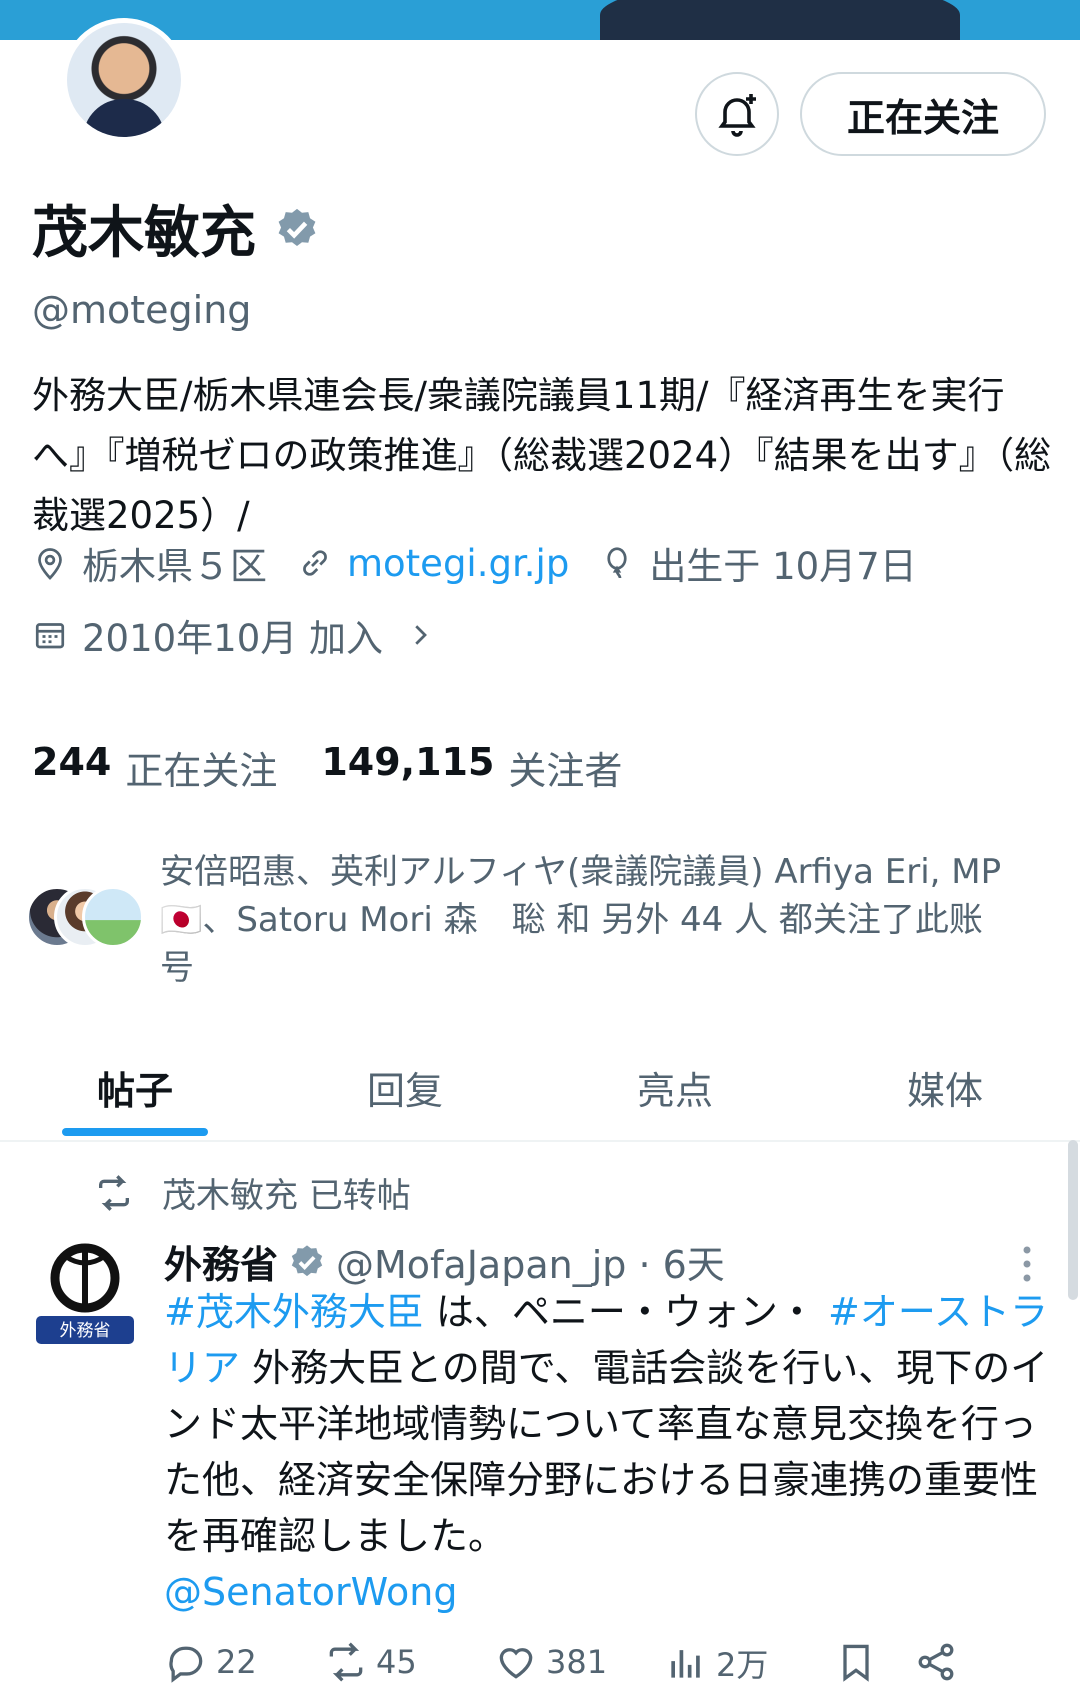 Image resolution: width=1080 pixels, height=1700 pixels. What do you see at coordinates (72, 762) in the screenshot?
I see `following-count: 244` at bounding box center [72, 762].